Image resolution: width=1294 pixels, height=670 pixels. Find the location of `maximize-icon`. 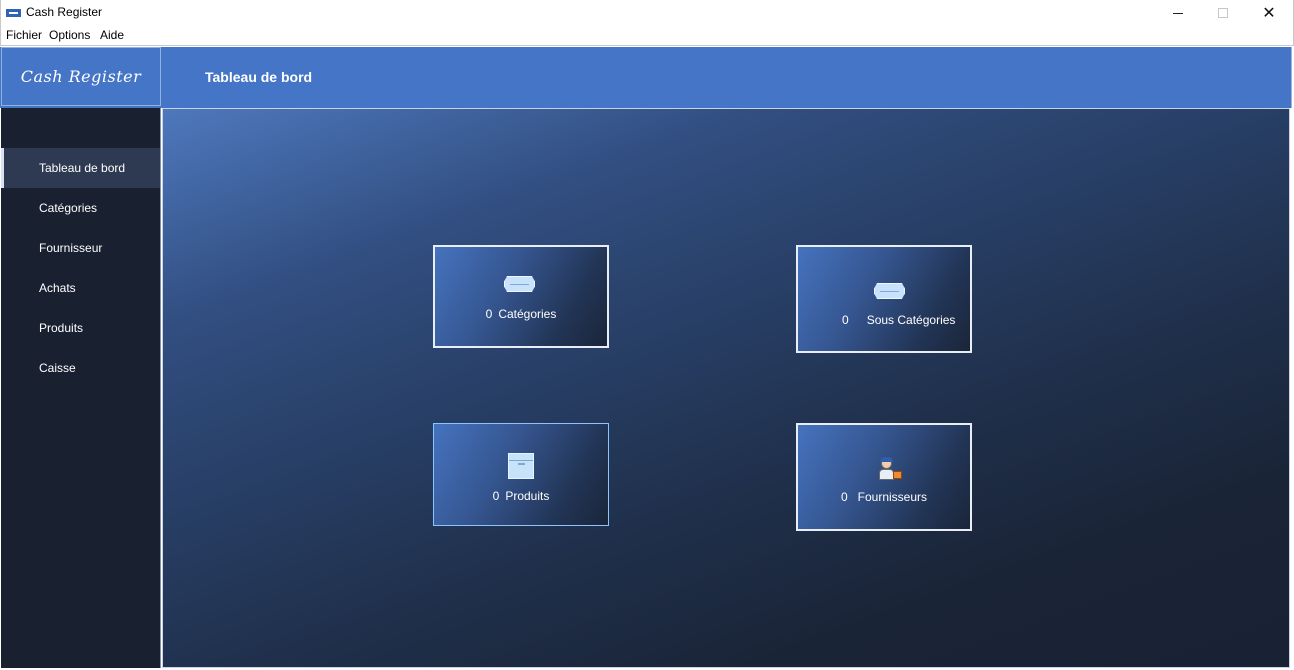

maximize-icon is located at coordinates (1223, 13).